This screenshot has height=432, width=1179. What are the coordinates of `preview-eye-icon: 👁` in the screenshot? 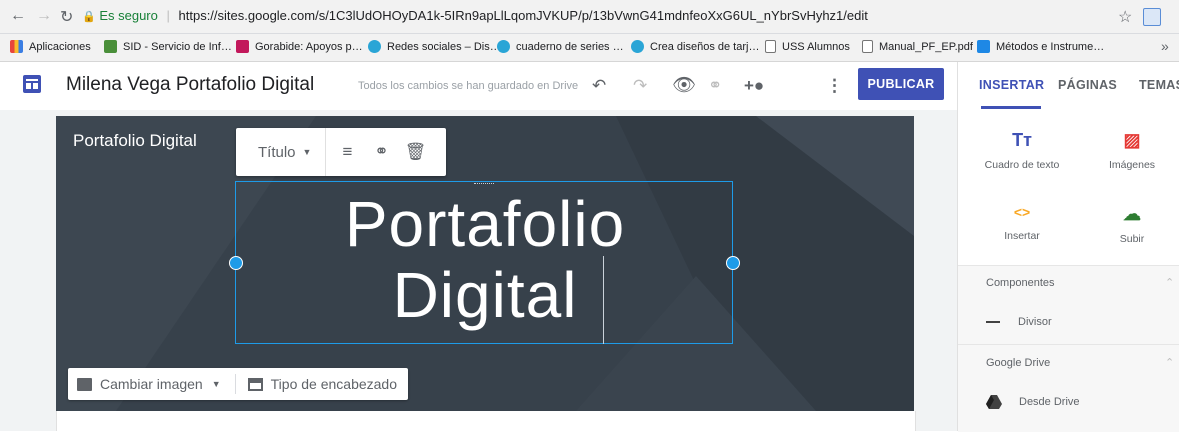 It's located at (684, 85).